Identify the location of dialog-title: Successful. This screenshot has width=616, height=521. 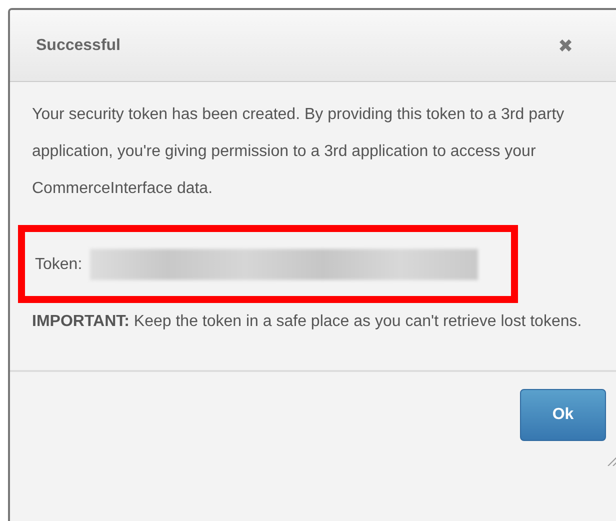
(78, 46).